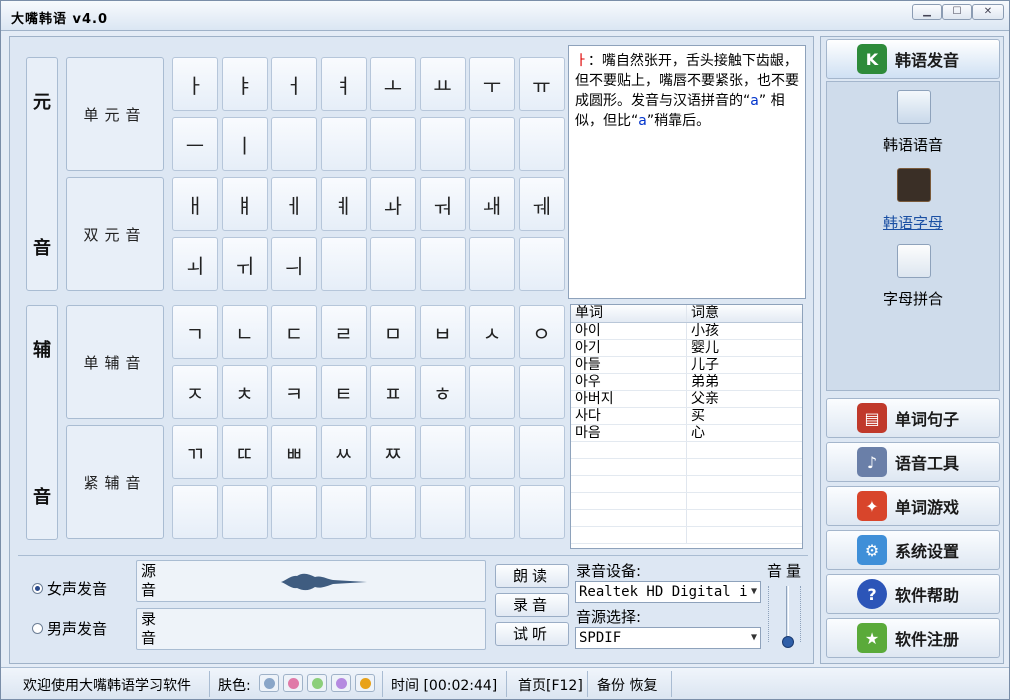  I want to click on read-button: 朗读, so click(532, 576).